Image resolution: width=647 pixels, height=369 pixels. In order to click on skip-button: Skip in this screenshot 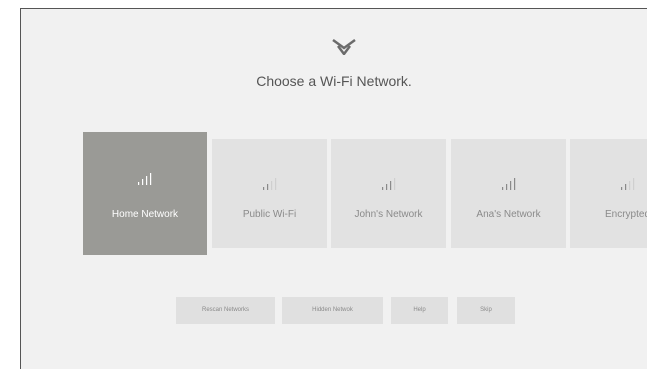, I will do `click(486, 310)`.